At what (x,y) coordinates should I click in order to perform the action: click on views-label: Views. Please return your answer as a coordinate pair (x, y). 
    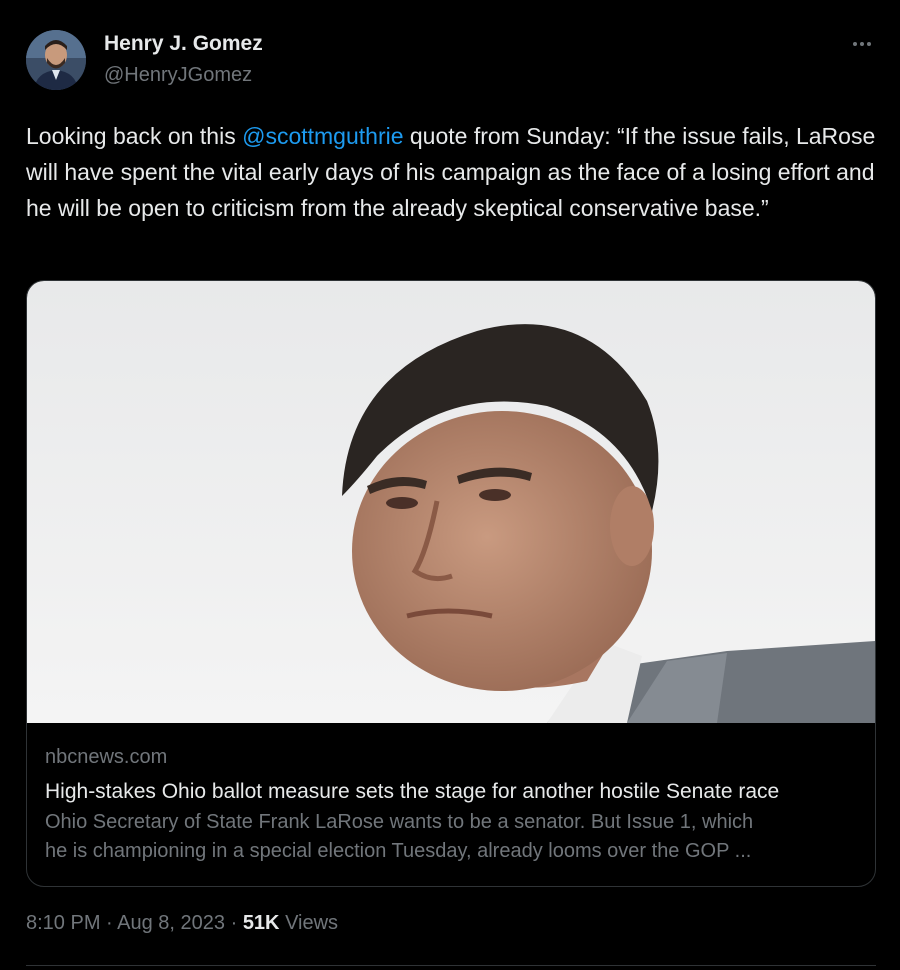
    Looking at the image, I should click on (309, 923).